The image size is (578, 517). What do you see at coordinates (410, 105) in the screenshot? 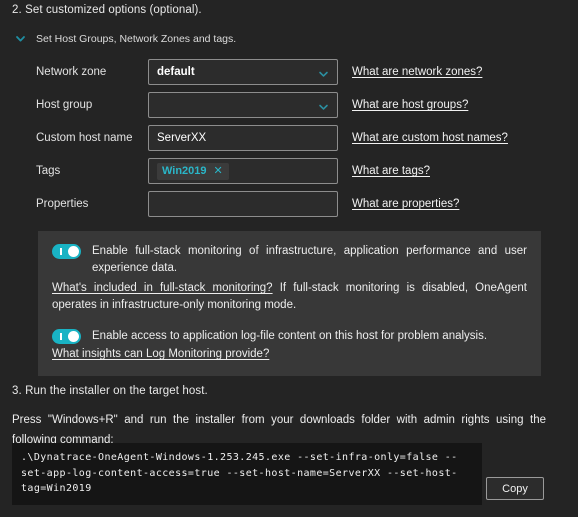
I see `help-link-host-groups: What are host groups?` at bounding box center [410, 105].